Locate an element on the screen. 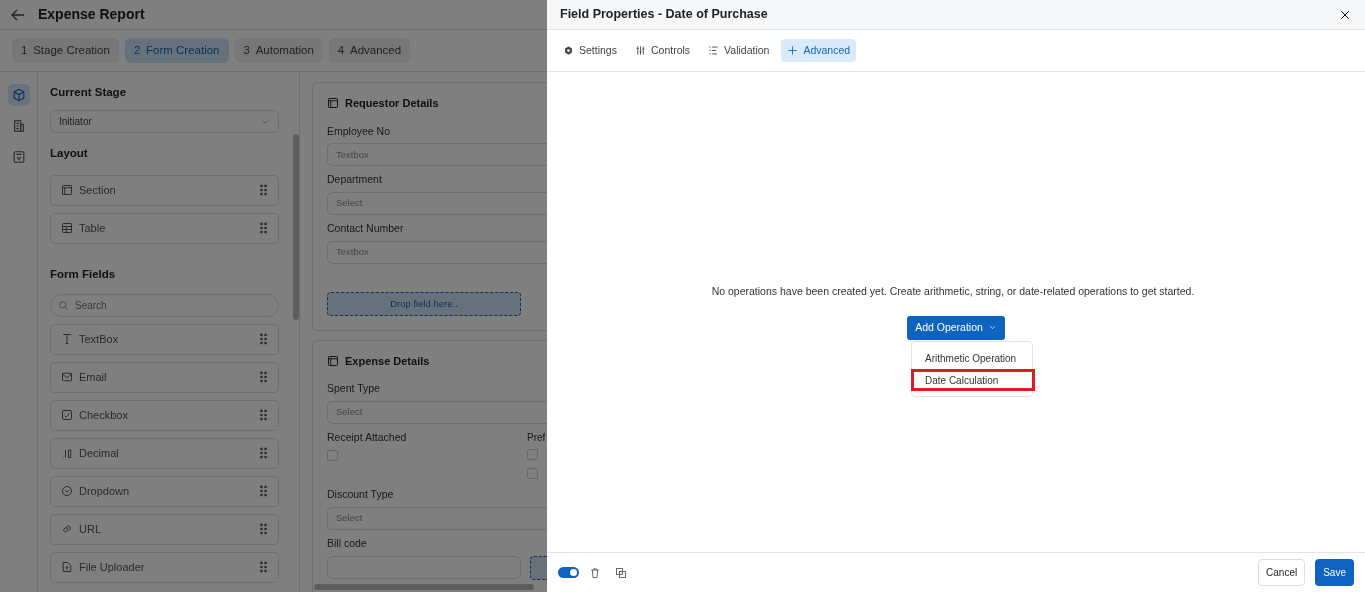  stage-select: Initiator is located at coordinates (164, 122).